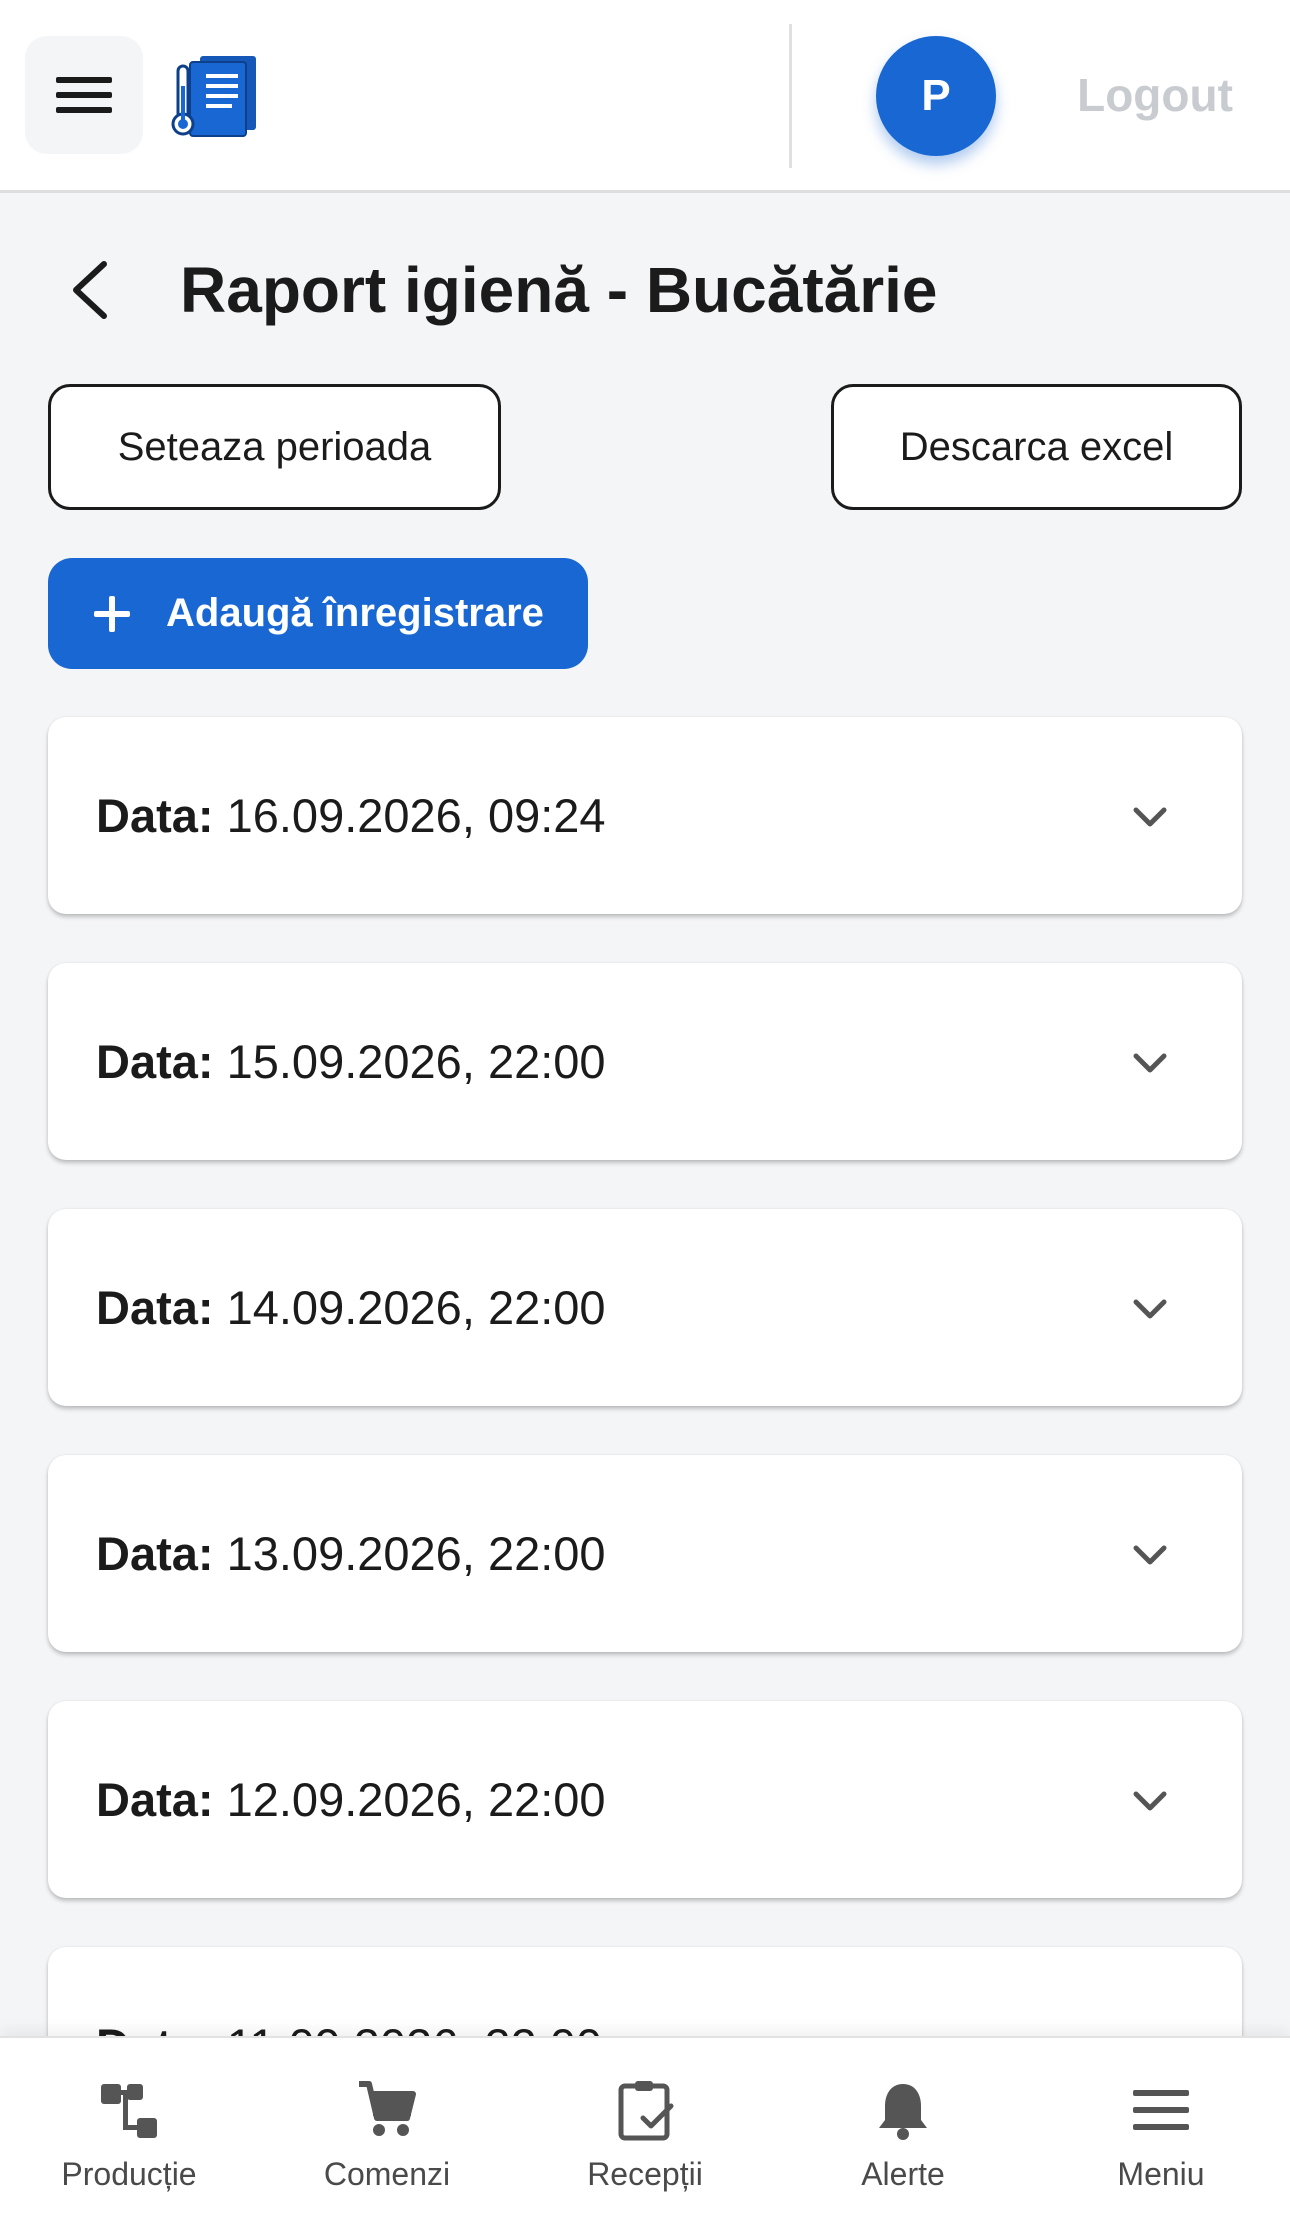  What do you see at coordinates (903, 2174) in the screenshot?
I see `nav-label: Alerte` at bounding box center [903, 2174].